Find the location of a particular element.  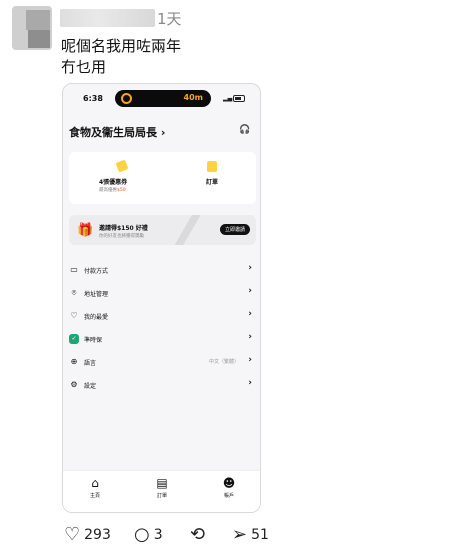

tab-label: 訂單 is located at coordinates (161, 496).